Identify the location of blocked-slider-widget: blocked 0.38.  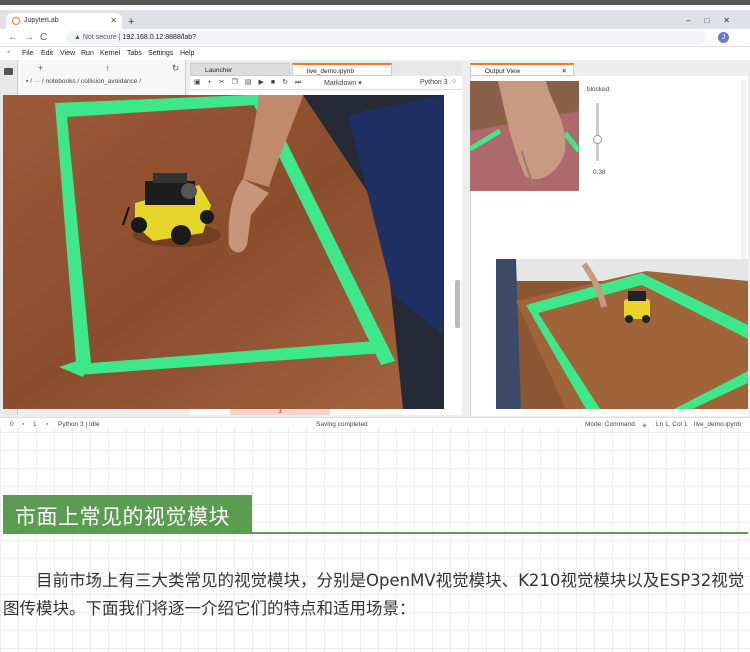
(615, 141).